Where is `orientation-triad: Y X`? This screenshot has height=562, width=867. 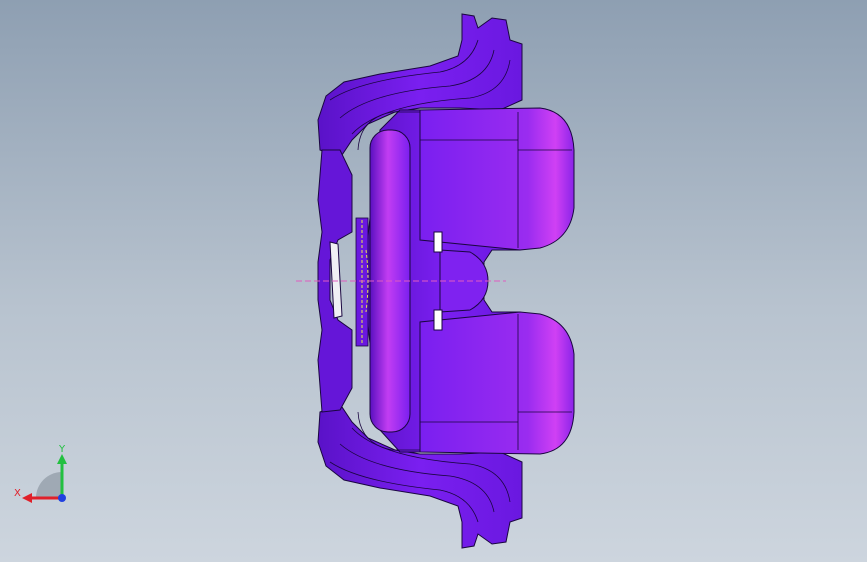 orientation-triad: Y X is located at coordinates (47, 475).